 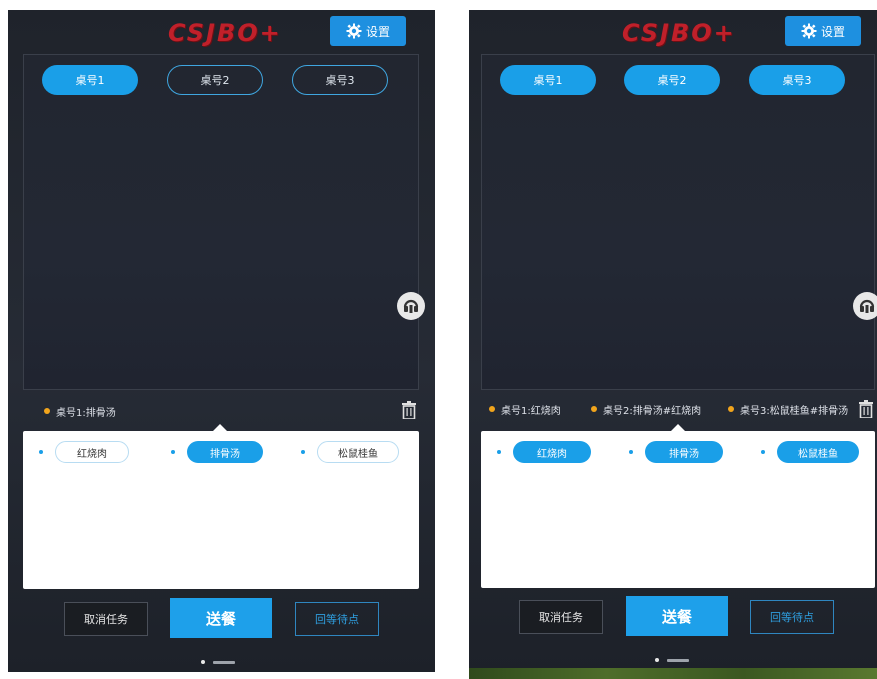 What do you see at coordinates (794, 411) in the screenshot?
I see `order-status-text: 桌号3:松鼠桂鱼#排骨汤` at bounding box center [794, 411].